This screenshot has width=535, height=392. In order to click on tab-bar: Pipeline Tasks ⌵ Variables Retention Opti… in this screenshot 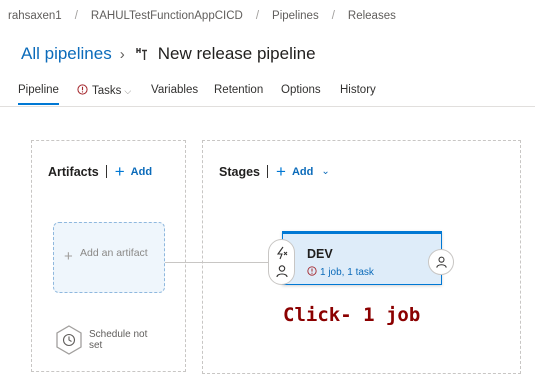, I will do `click(267, 91)`.